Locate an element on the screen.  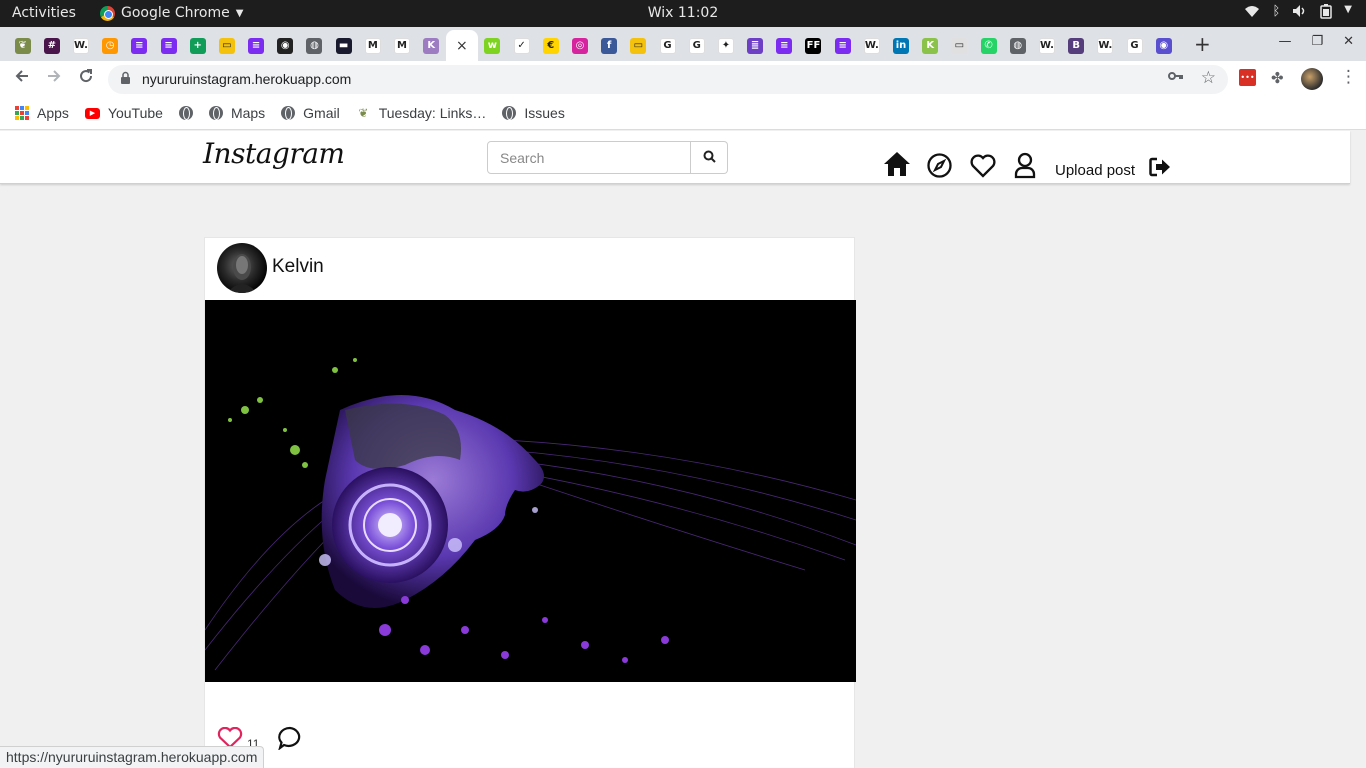
home-icon is located at coordinates (897, 166).